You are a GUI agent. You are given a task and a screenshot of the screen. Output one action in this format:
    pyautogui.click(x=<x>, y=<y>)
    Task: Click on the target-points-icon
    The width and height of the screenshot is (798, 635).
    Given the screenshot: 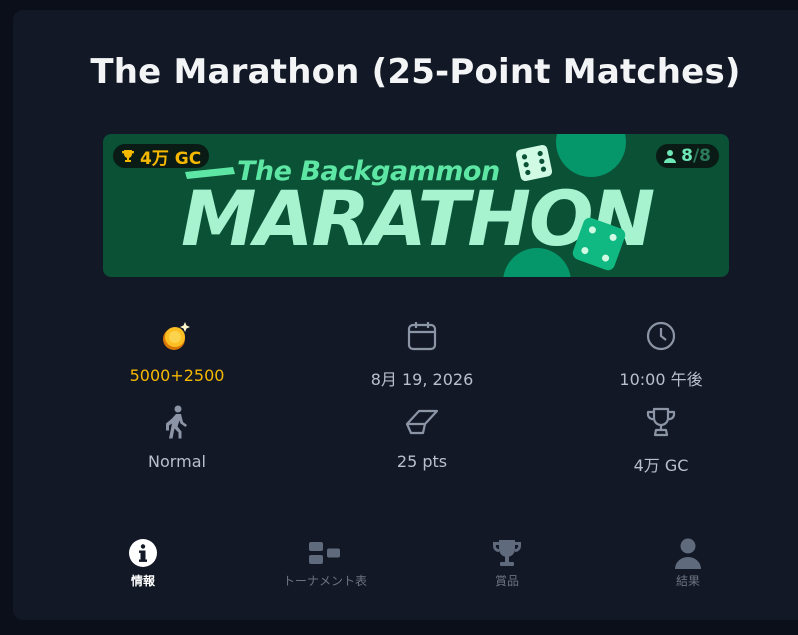 What is the action you would take?
    pyautogui.click(x=422, y=422)
    